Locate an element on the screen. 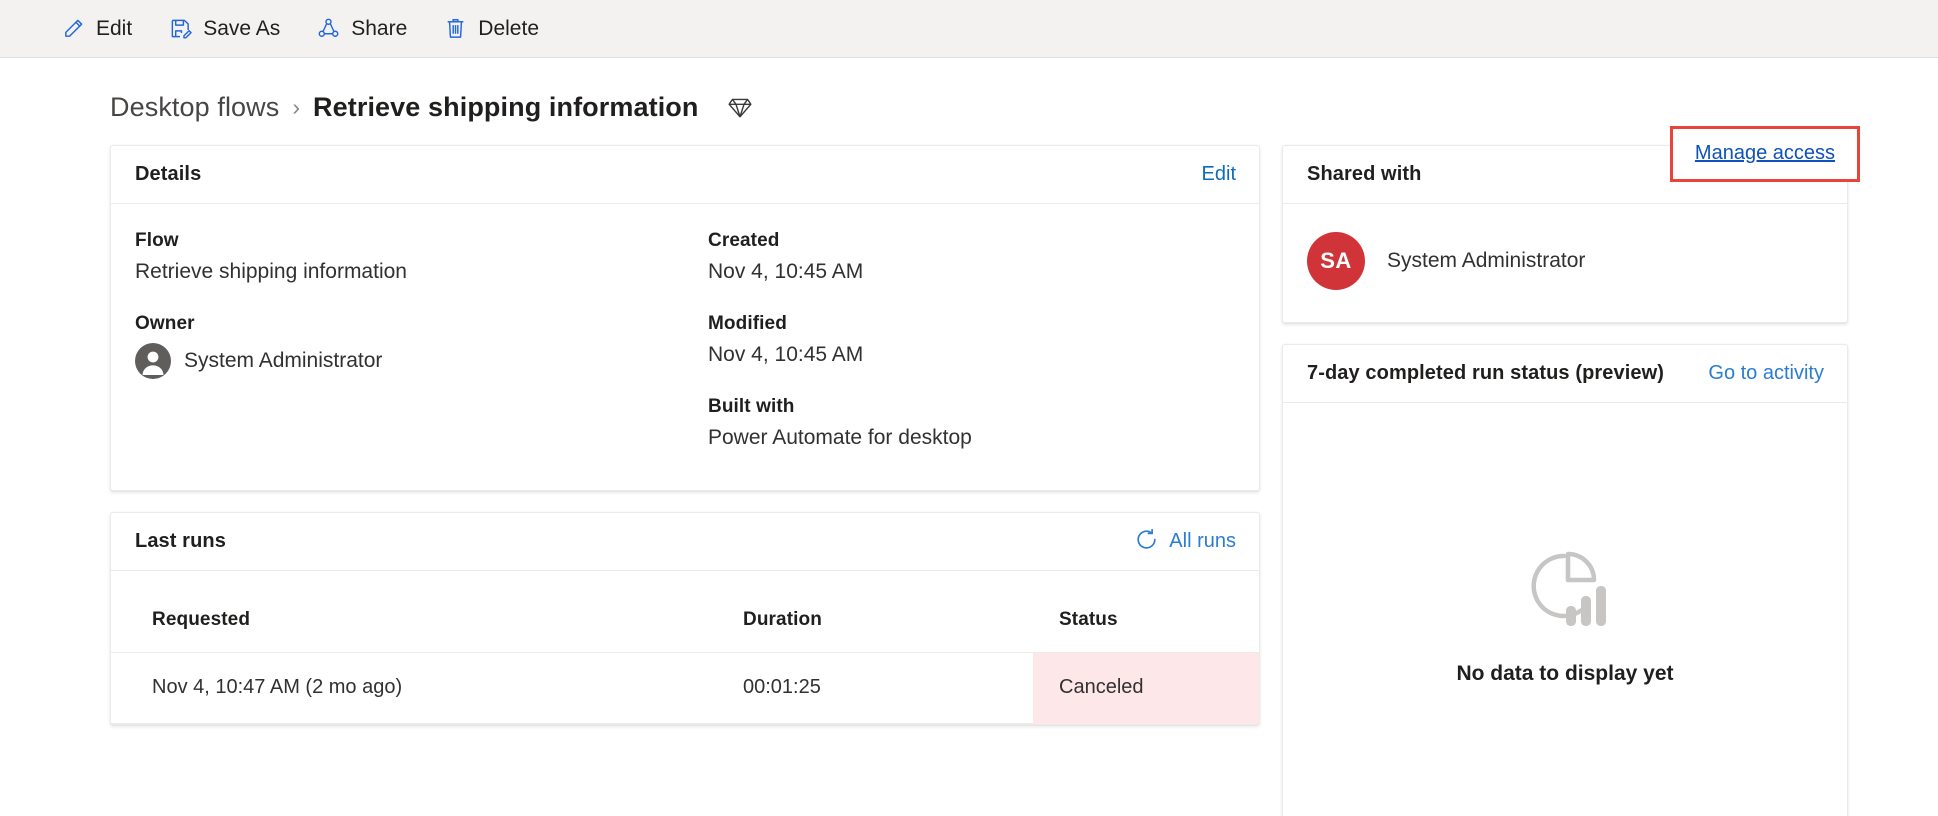  shared-with-card-body: SA System Administrator is located at coordinates (1565, 263).